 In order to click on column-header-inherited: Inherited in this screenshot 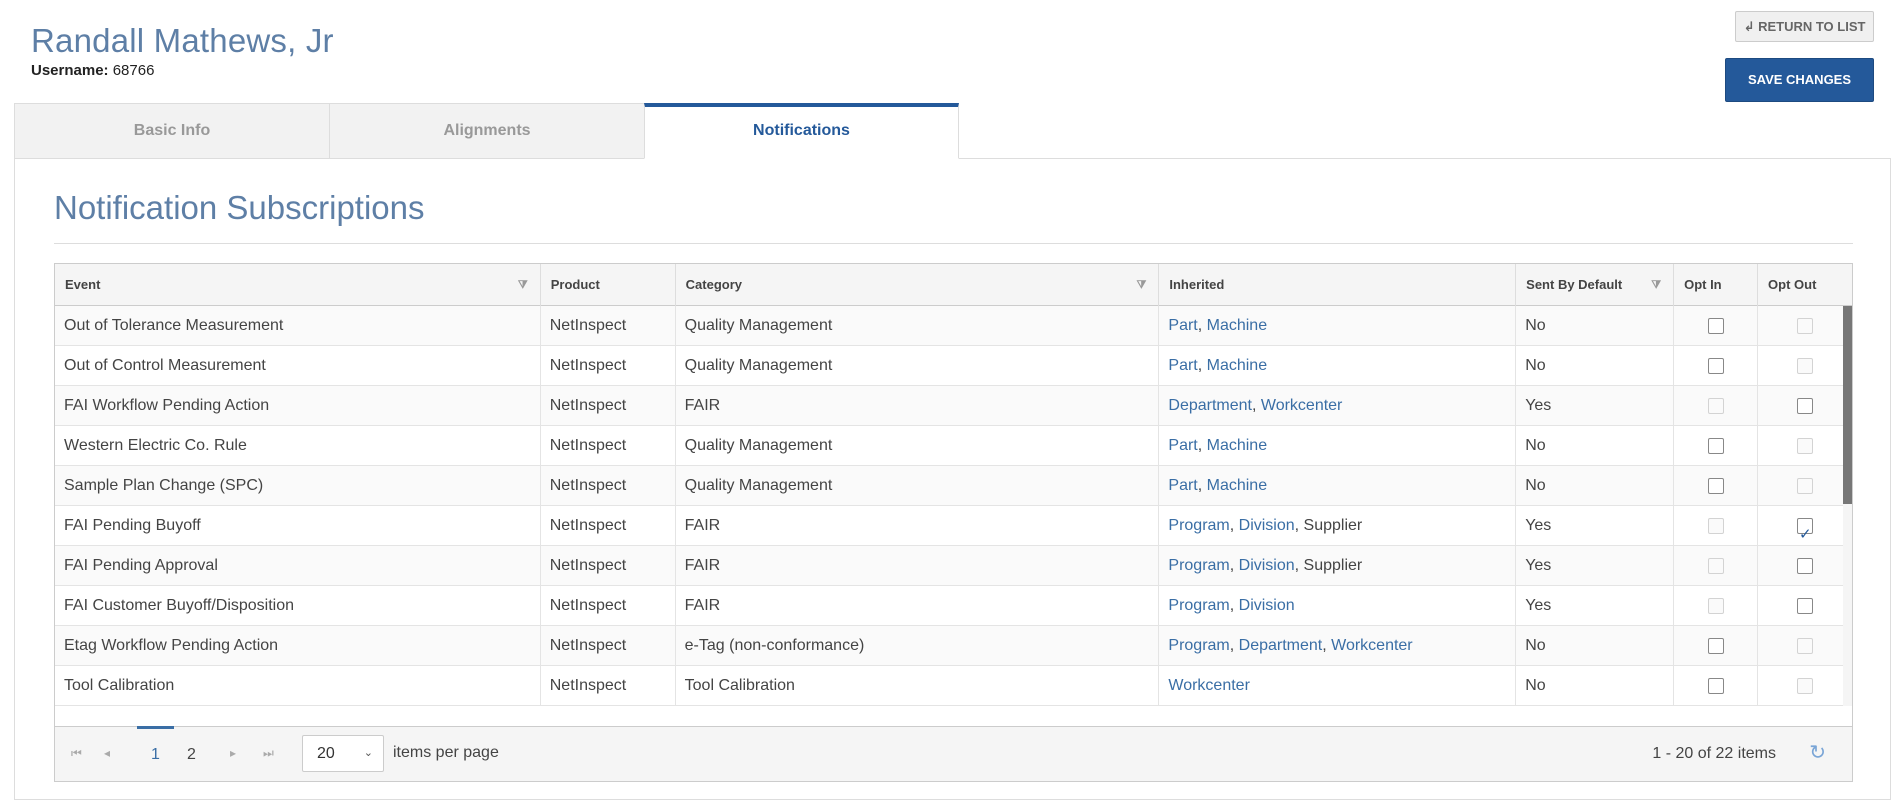, I will do `click(1338, 285)`.